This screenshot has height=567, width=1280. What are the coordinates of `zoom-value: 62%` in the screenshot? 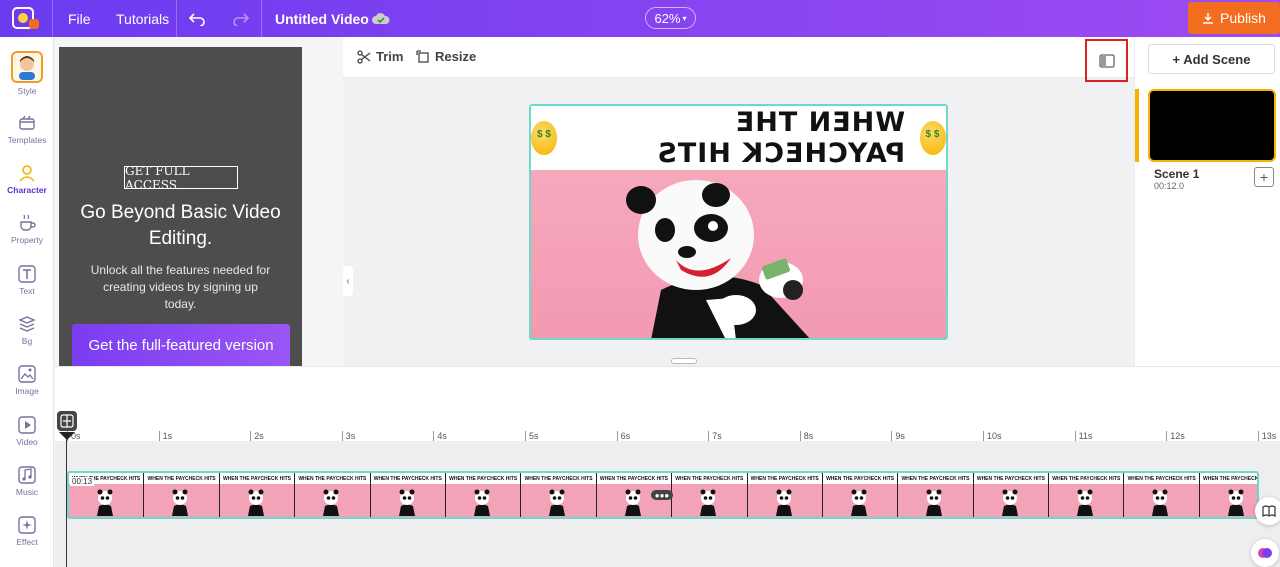 It's located at (667, 18).